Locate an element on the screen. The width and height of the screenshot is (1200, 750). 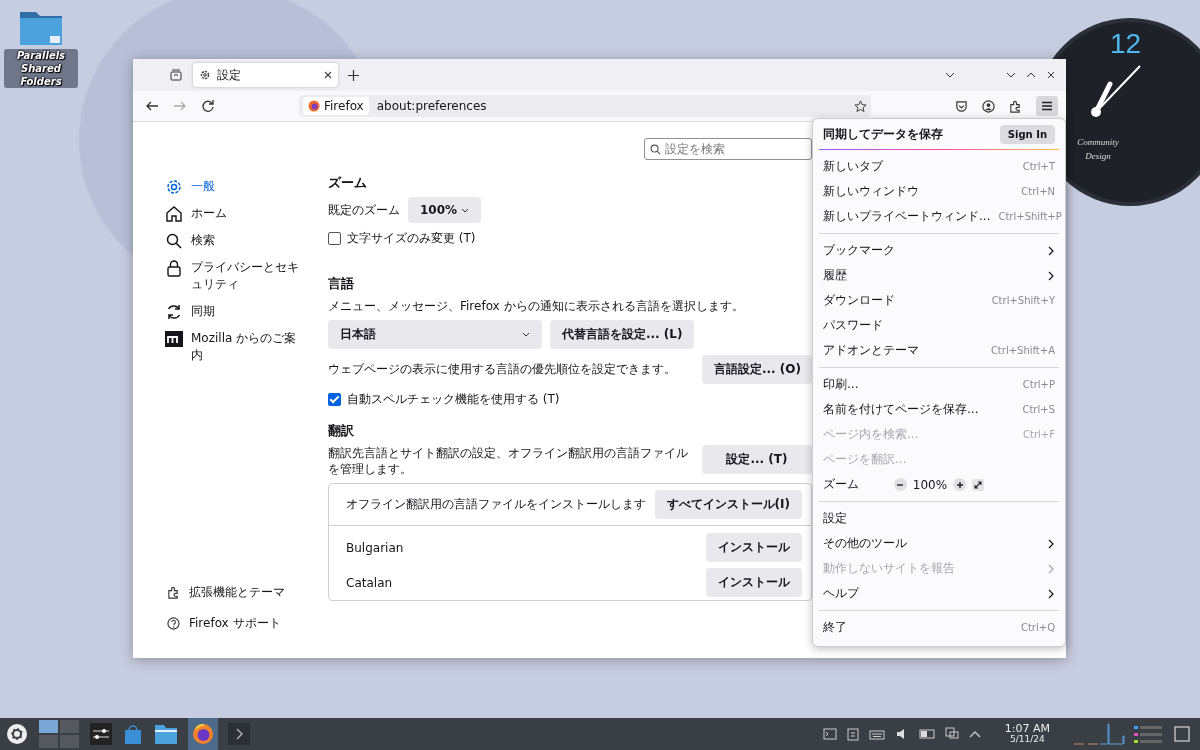
store-bag-icon is located at coordinates (133, 734).